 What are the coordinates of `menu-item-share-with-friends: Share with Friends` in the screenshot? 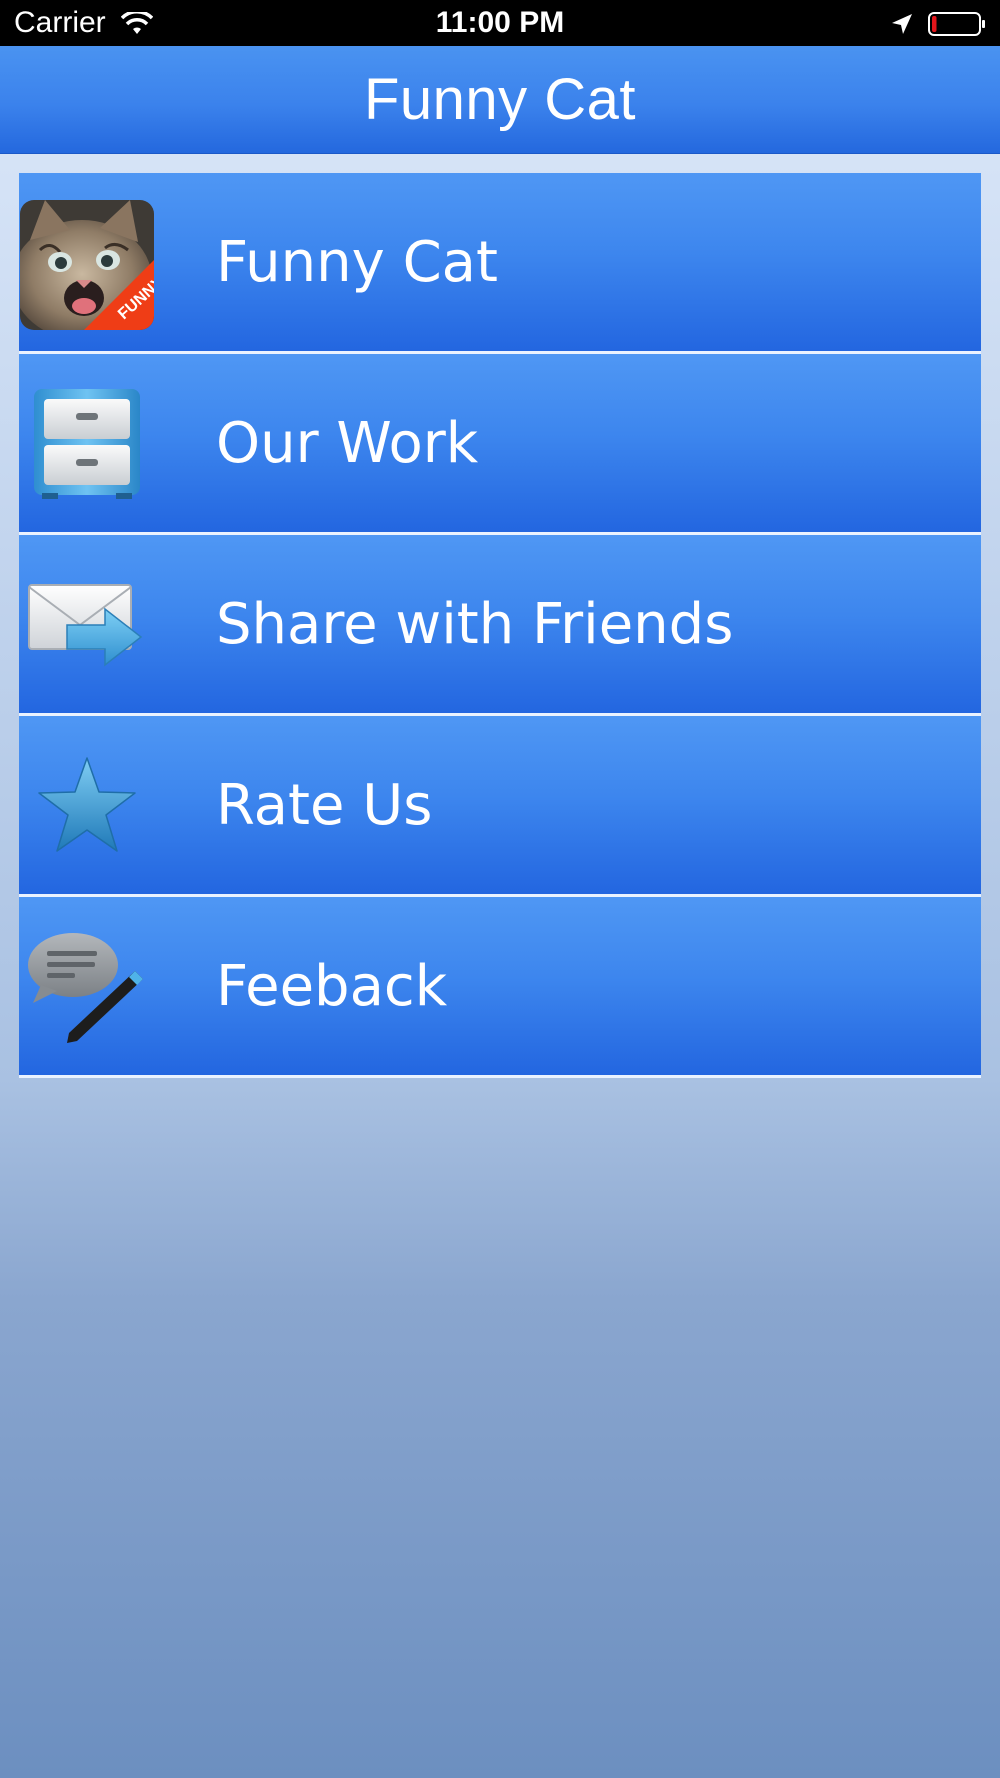 It's located at (500, 625).